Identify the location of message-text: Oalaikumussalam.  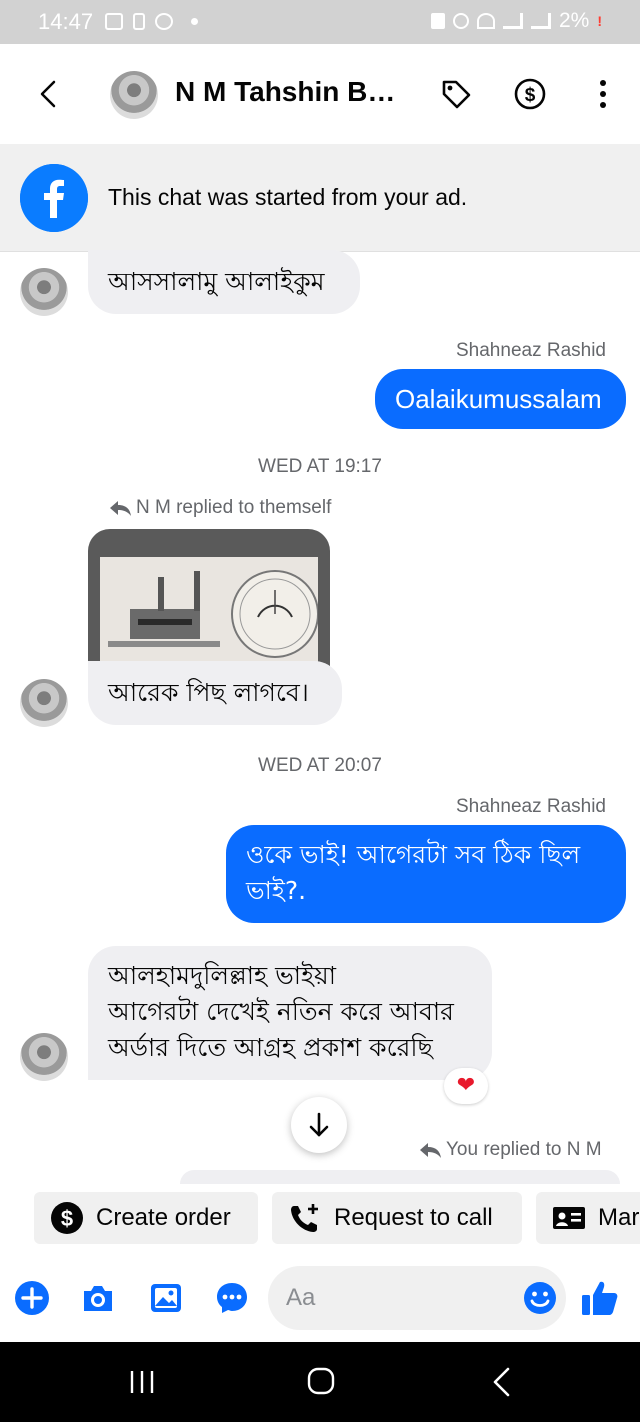
(498, 399).